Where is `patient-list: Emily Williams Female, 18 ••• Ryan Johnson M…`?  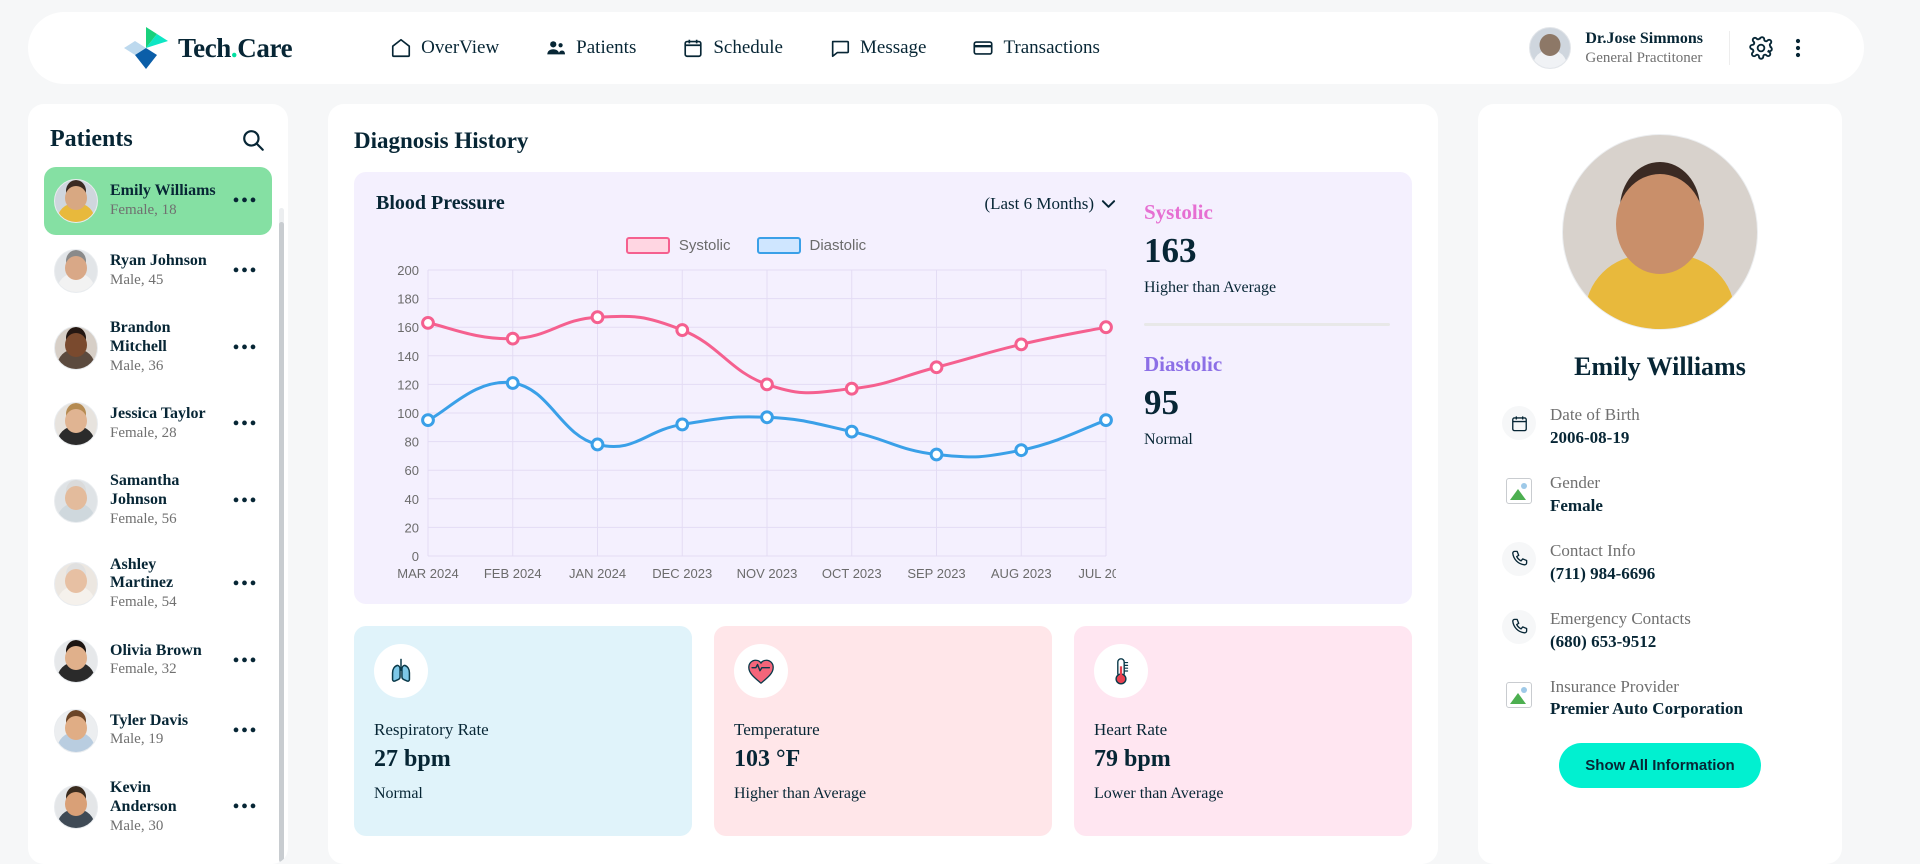 patient-list: Emily Williams Female, 18 ••• Ryan Johnson M… is located at coordinates (158, 515).